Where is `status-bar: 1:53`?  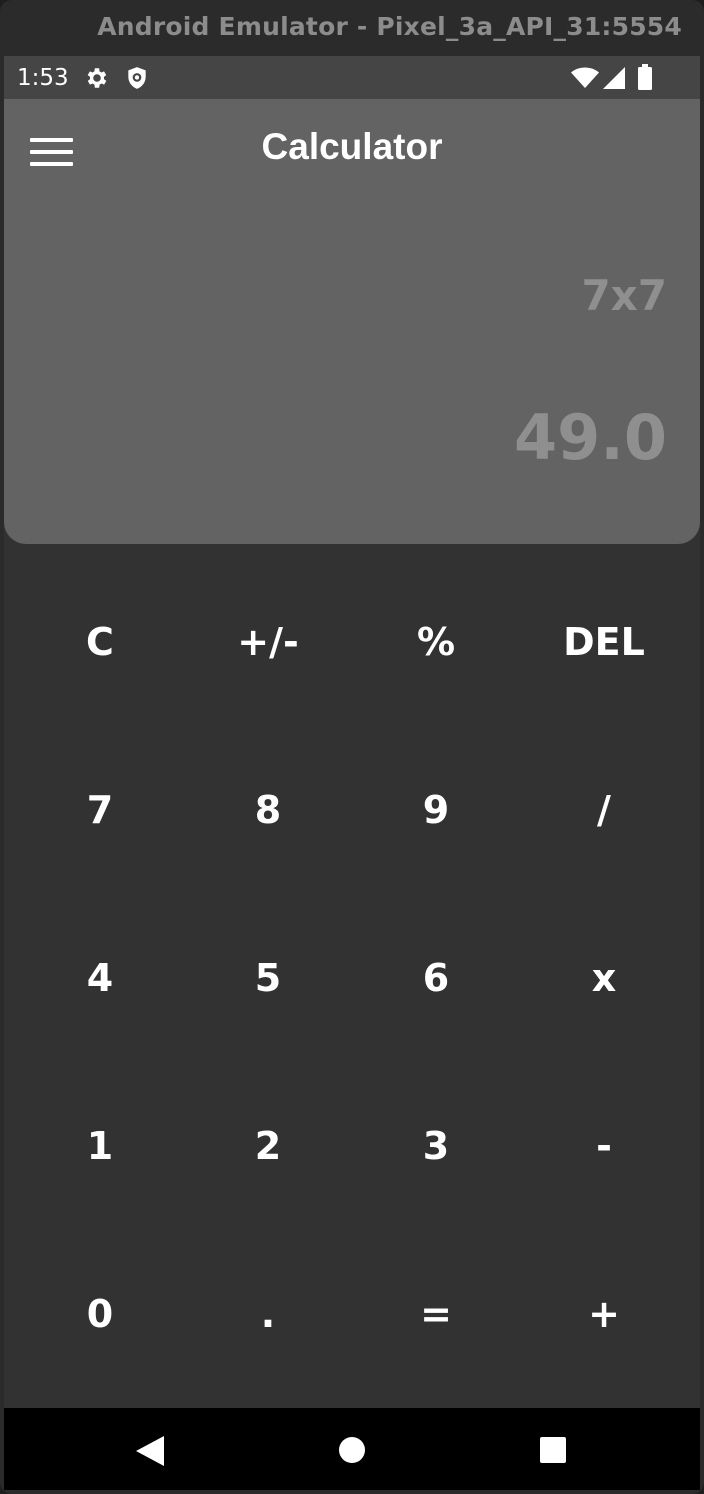 status-bar: 1:53 is located at coordinates (352, 77).